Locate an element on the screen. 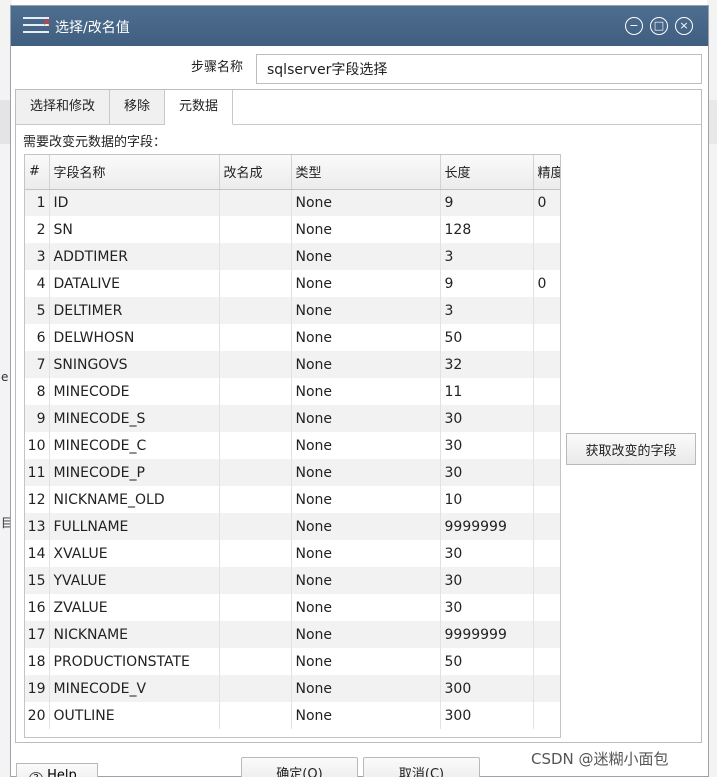 The image size is (717, 777). table-row: 8 MINECODE None 11 is located at coordinates (292, 391).